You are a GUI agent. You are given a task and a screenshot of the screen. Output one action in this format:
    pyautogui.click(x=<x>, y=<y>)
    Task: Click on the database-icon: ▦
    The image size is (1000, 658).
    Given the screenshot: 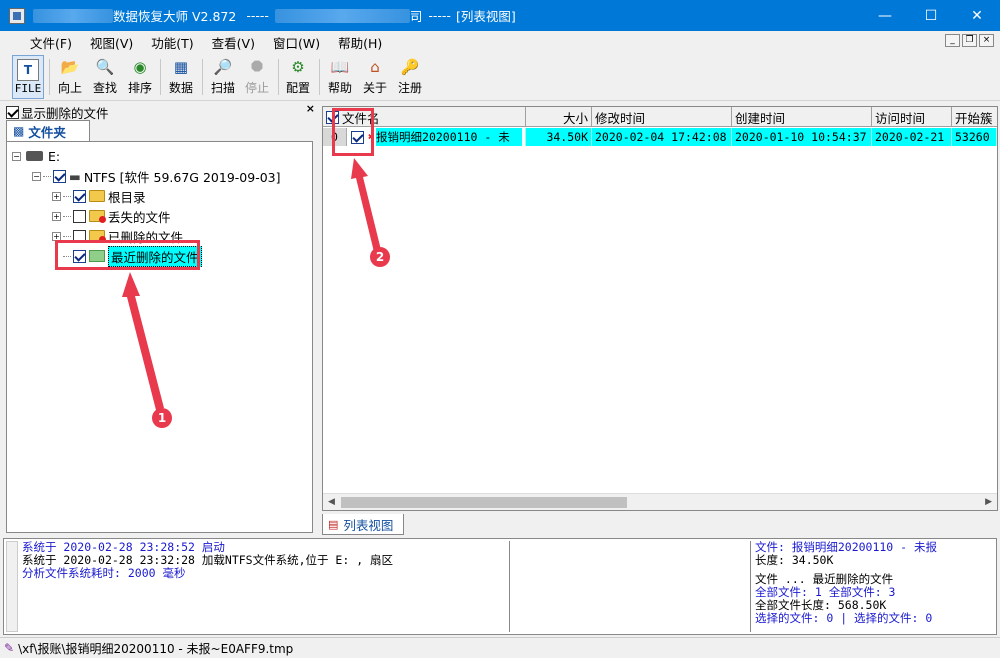 What is the action you would take?
    pyautogui.click(x=181, y=67)
    